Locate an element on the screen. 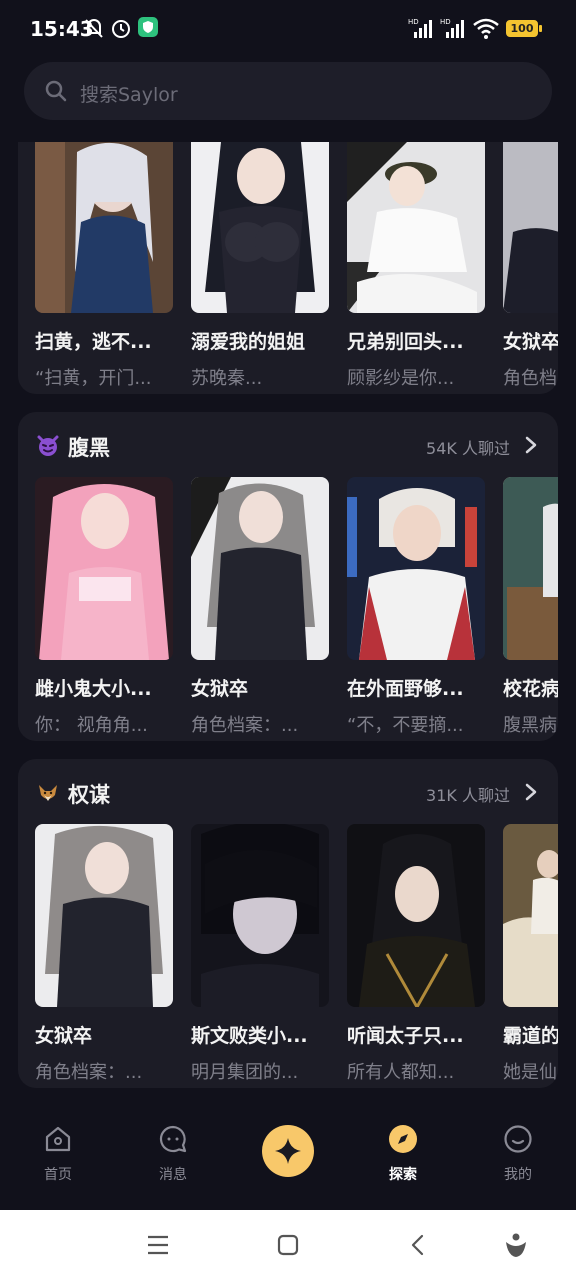 This screenshot has height=1280, width=576. character-card: 霸道的 她是仙 is located at coordinates (530, 954).